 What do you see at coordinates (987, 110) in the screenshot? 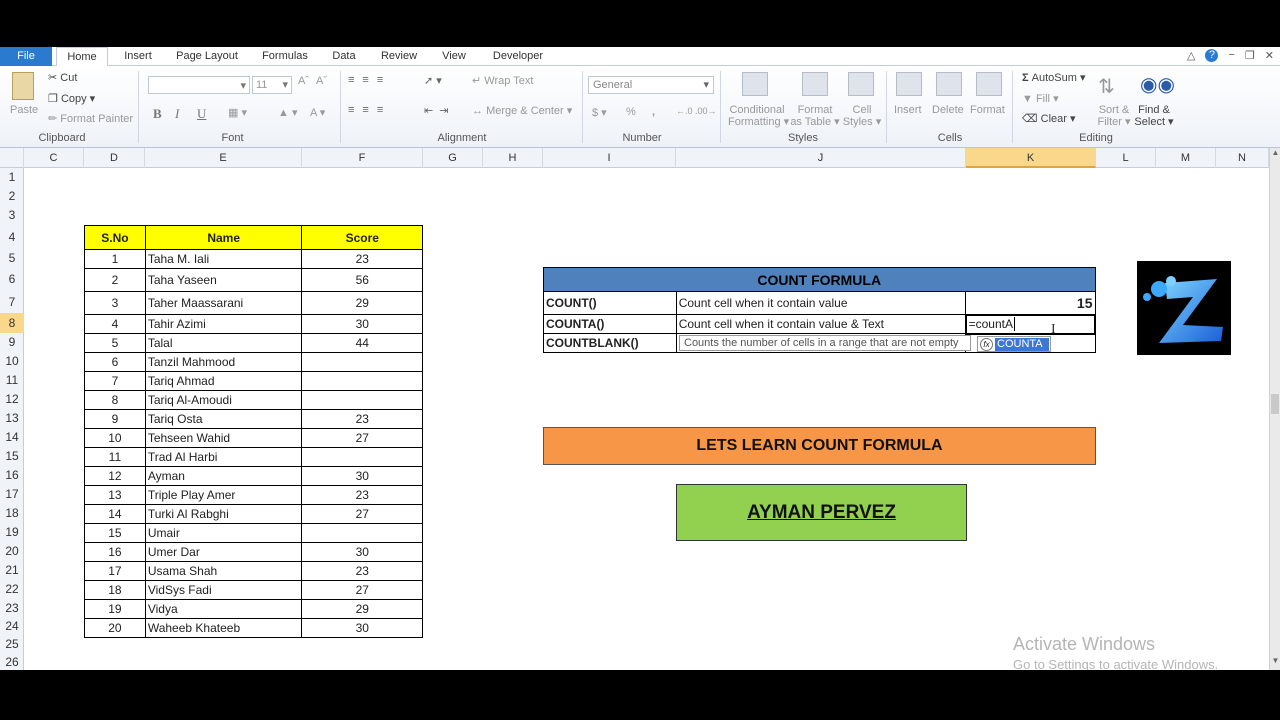
I see `format-cells-button: Format` at bounding box center [987, 110].